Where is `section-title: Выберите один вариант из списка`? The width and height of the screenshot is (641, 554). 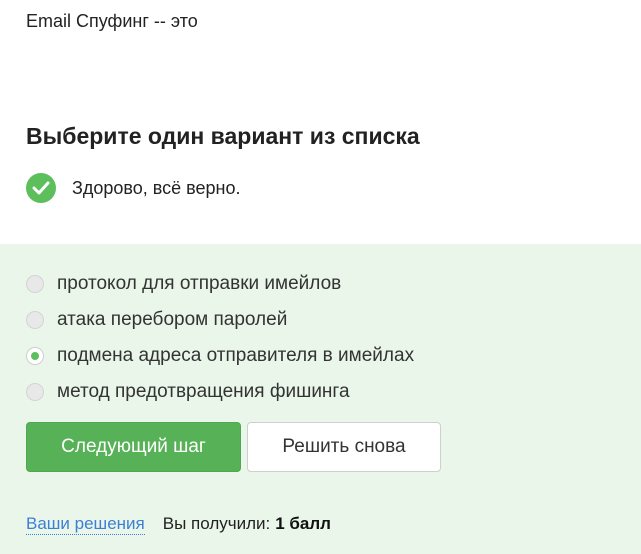
section-title: Выберите один вариант из списка is located at coordinates (223, 136).